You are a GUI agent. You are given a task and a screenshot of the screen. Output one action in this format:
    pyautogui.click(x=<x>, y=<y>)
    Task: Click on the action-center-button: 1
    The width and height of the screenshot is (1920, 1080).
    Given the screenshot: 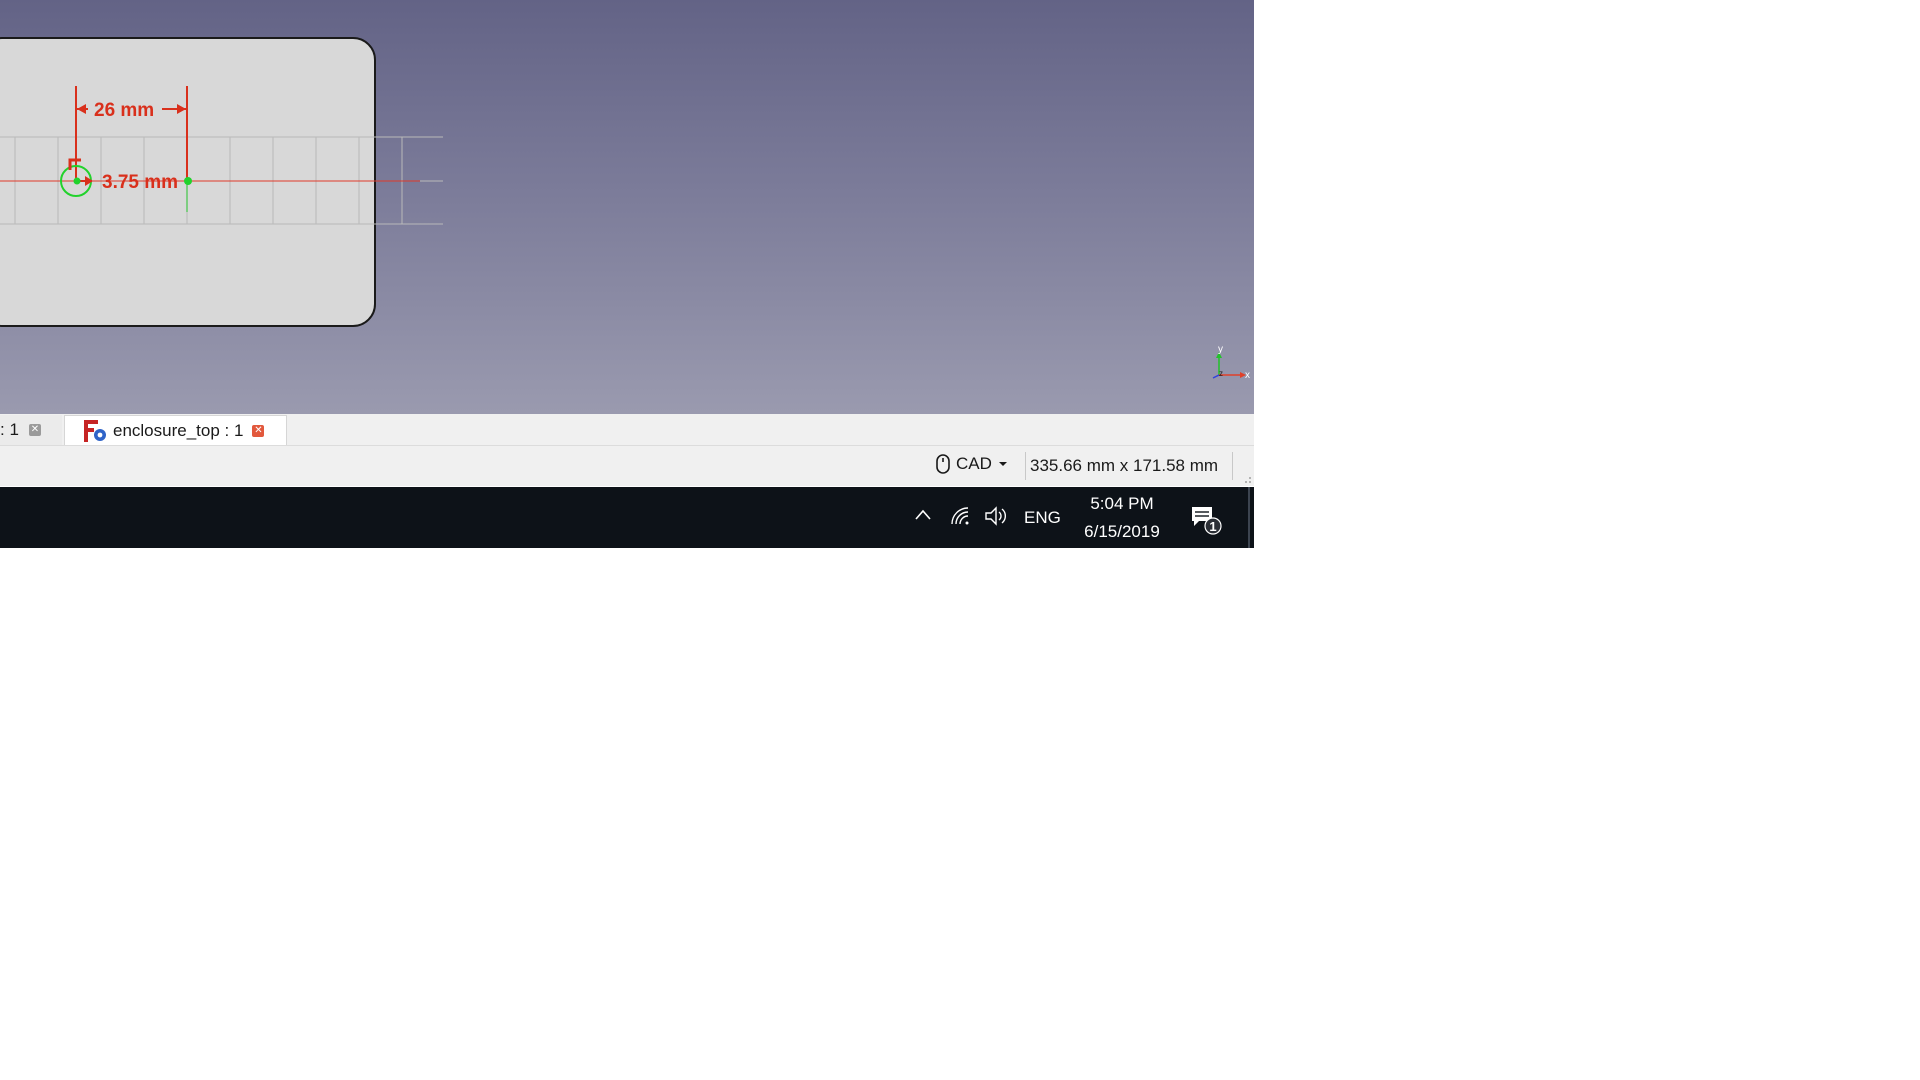 What is the action you would take?
    pyautogui.click(x=1206, y=522)
    